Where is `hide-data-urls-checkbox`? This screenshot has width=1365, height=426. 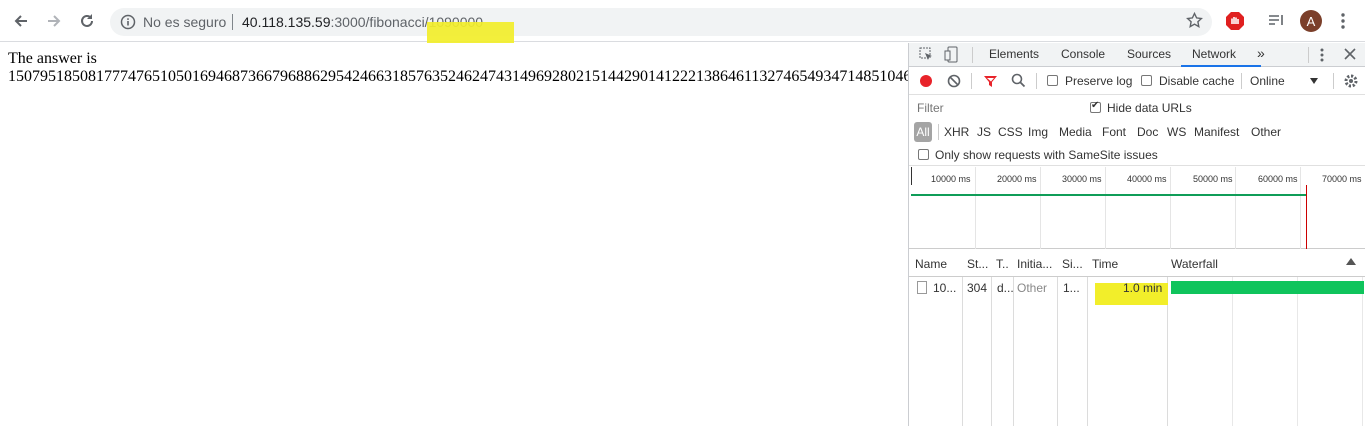
hide-data-urls-checkbox is located at coordinates (1095, 106).